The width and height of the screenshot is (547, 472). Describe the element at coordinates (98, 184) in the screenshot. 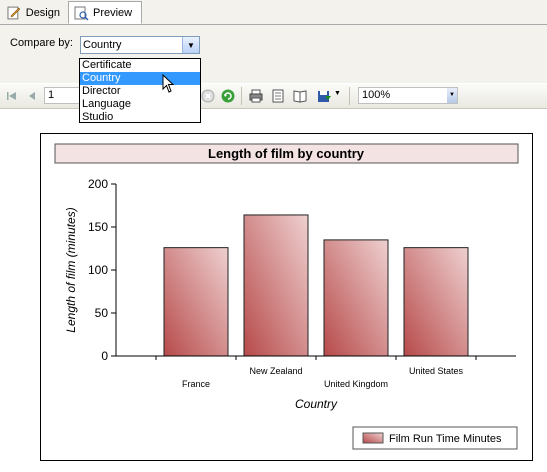

I see `y-tick-label: 200` at that location.